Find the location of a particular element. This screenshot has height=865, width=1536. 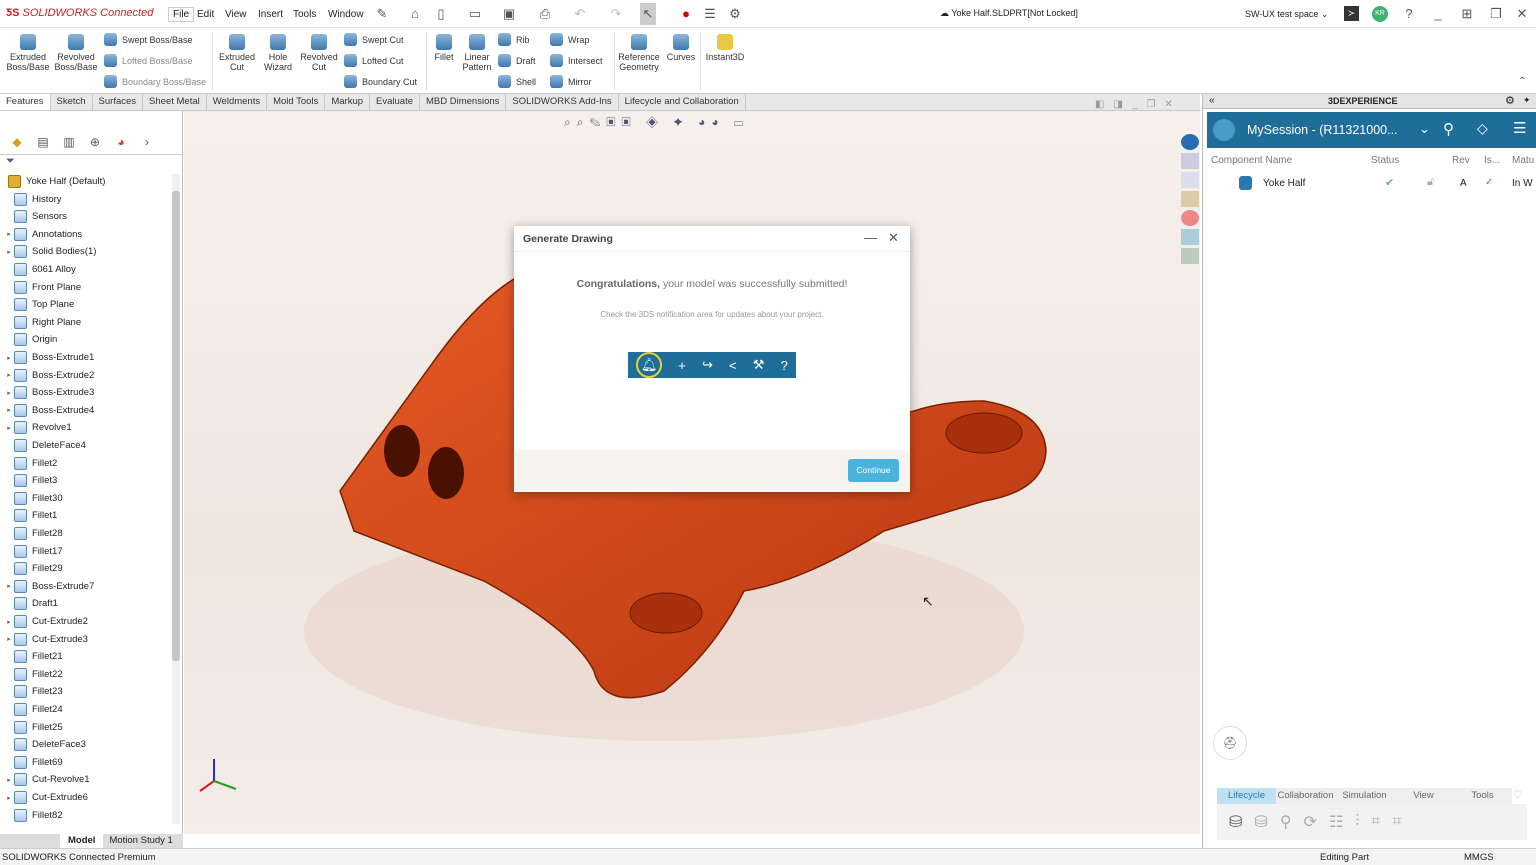

revision-icon: ⛁ is located at coordinates (1260, 822).